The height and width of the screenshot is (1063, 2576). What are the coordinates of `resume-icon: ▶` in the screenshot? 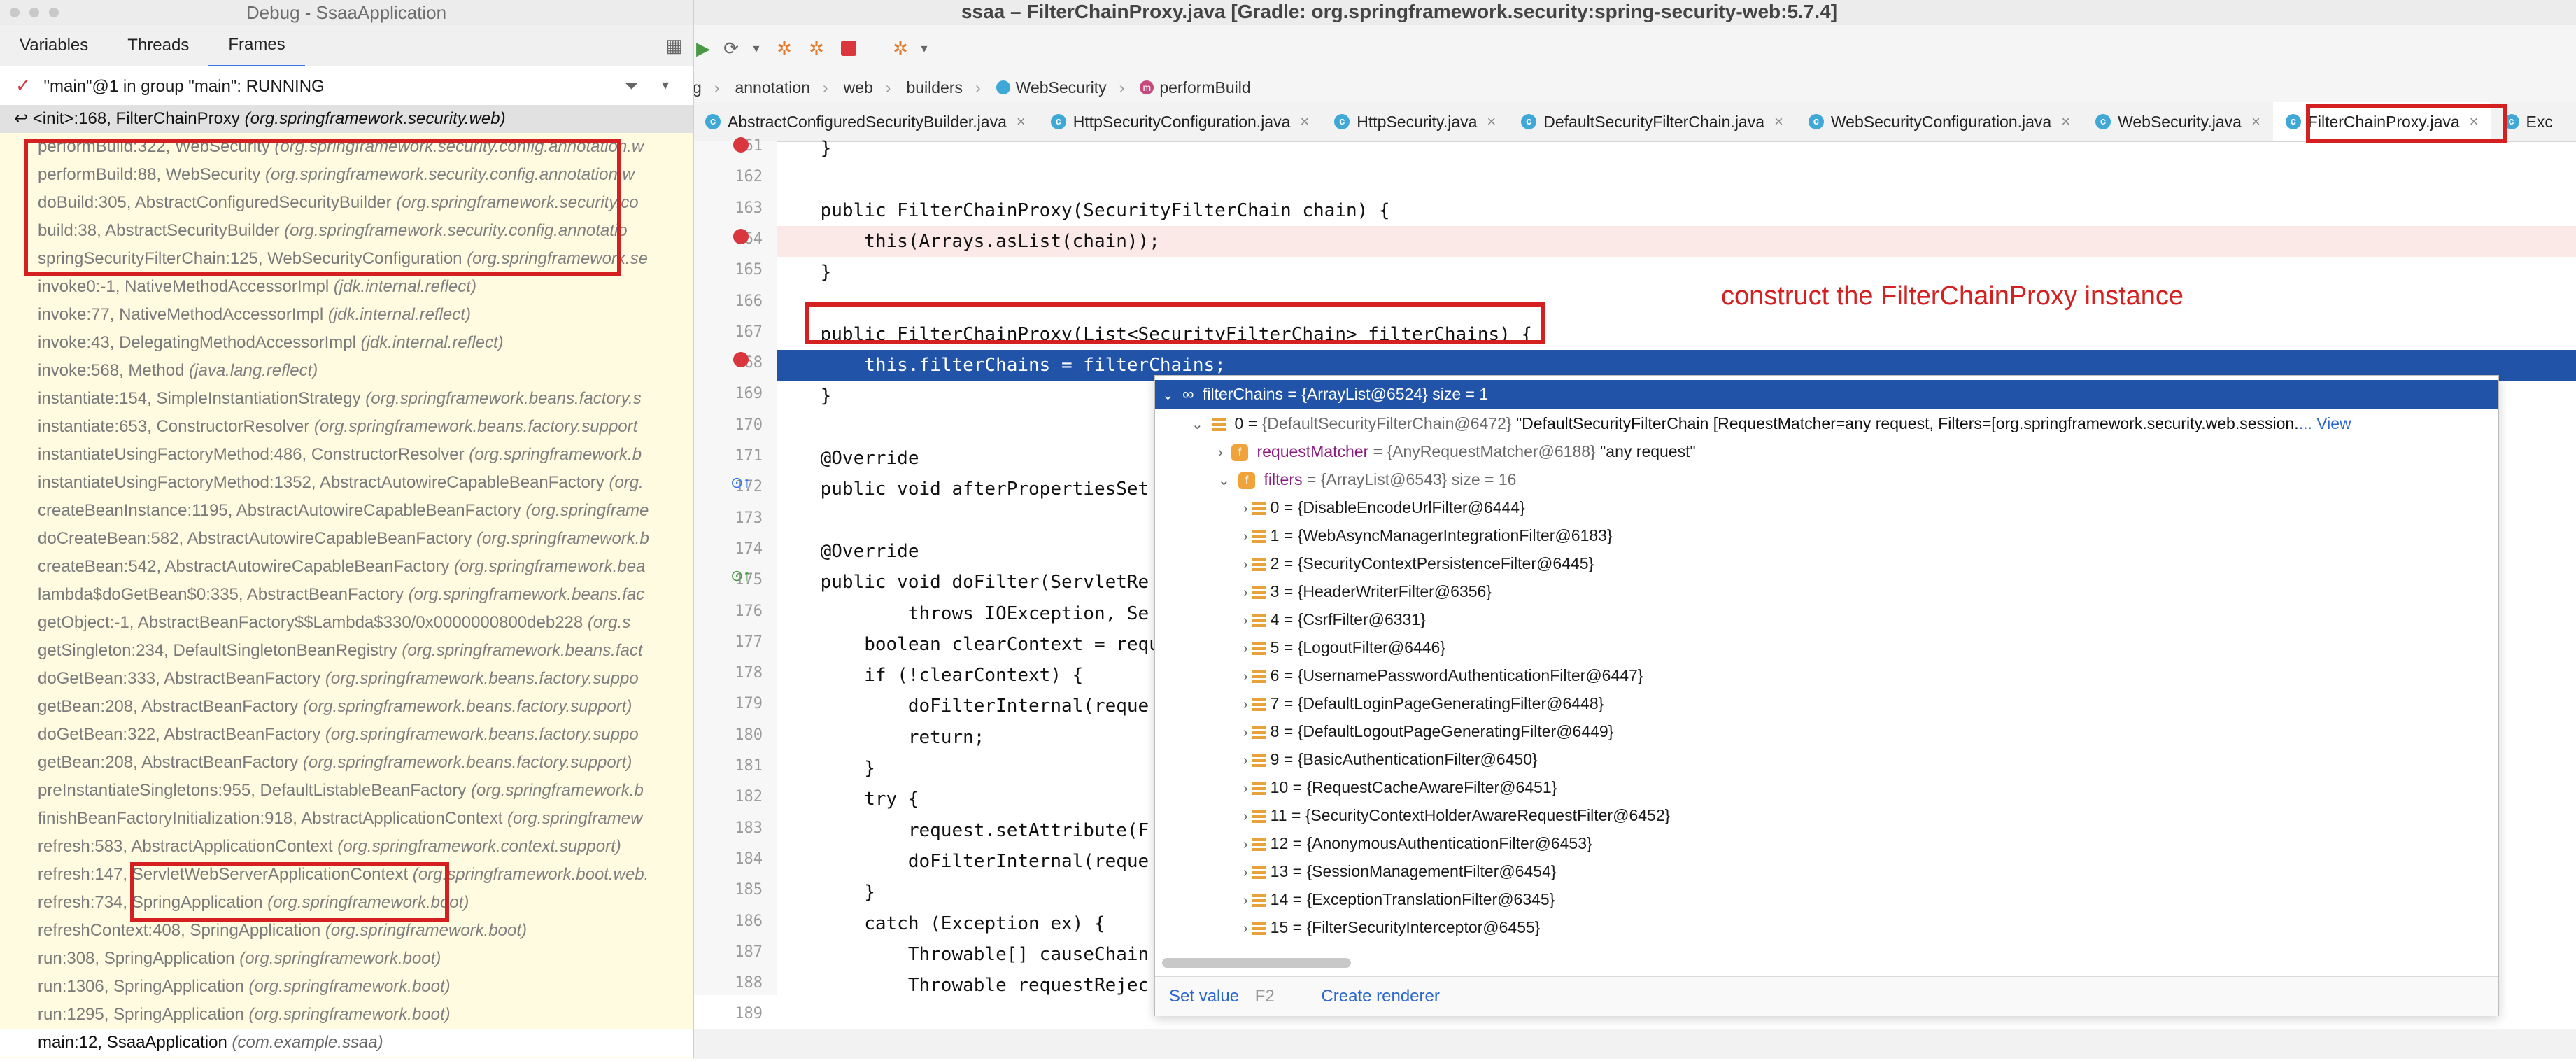 It's located at (703, 48).